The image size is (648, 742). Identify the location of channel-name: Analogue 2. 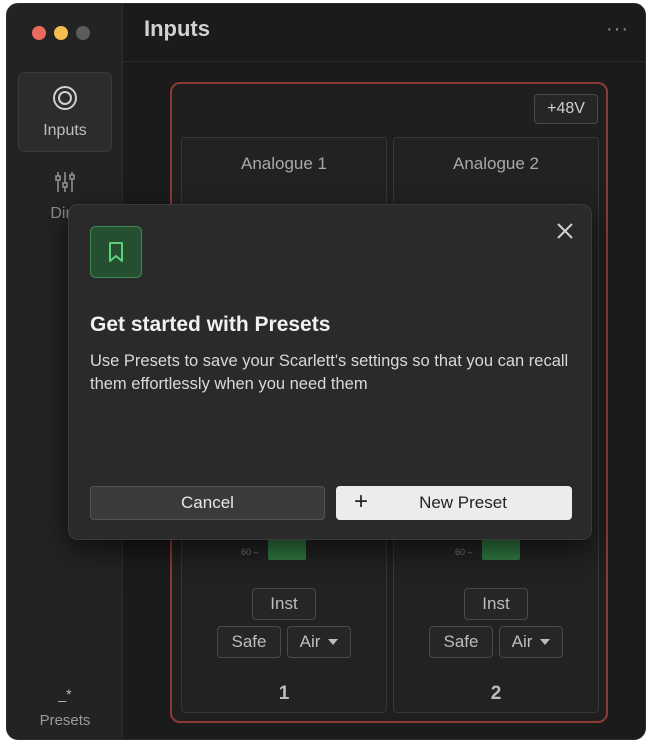
(496, 163).